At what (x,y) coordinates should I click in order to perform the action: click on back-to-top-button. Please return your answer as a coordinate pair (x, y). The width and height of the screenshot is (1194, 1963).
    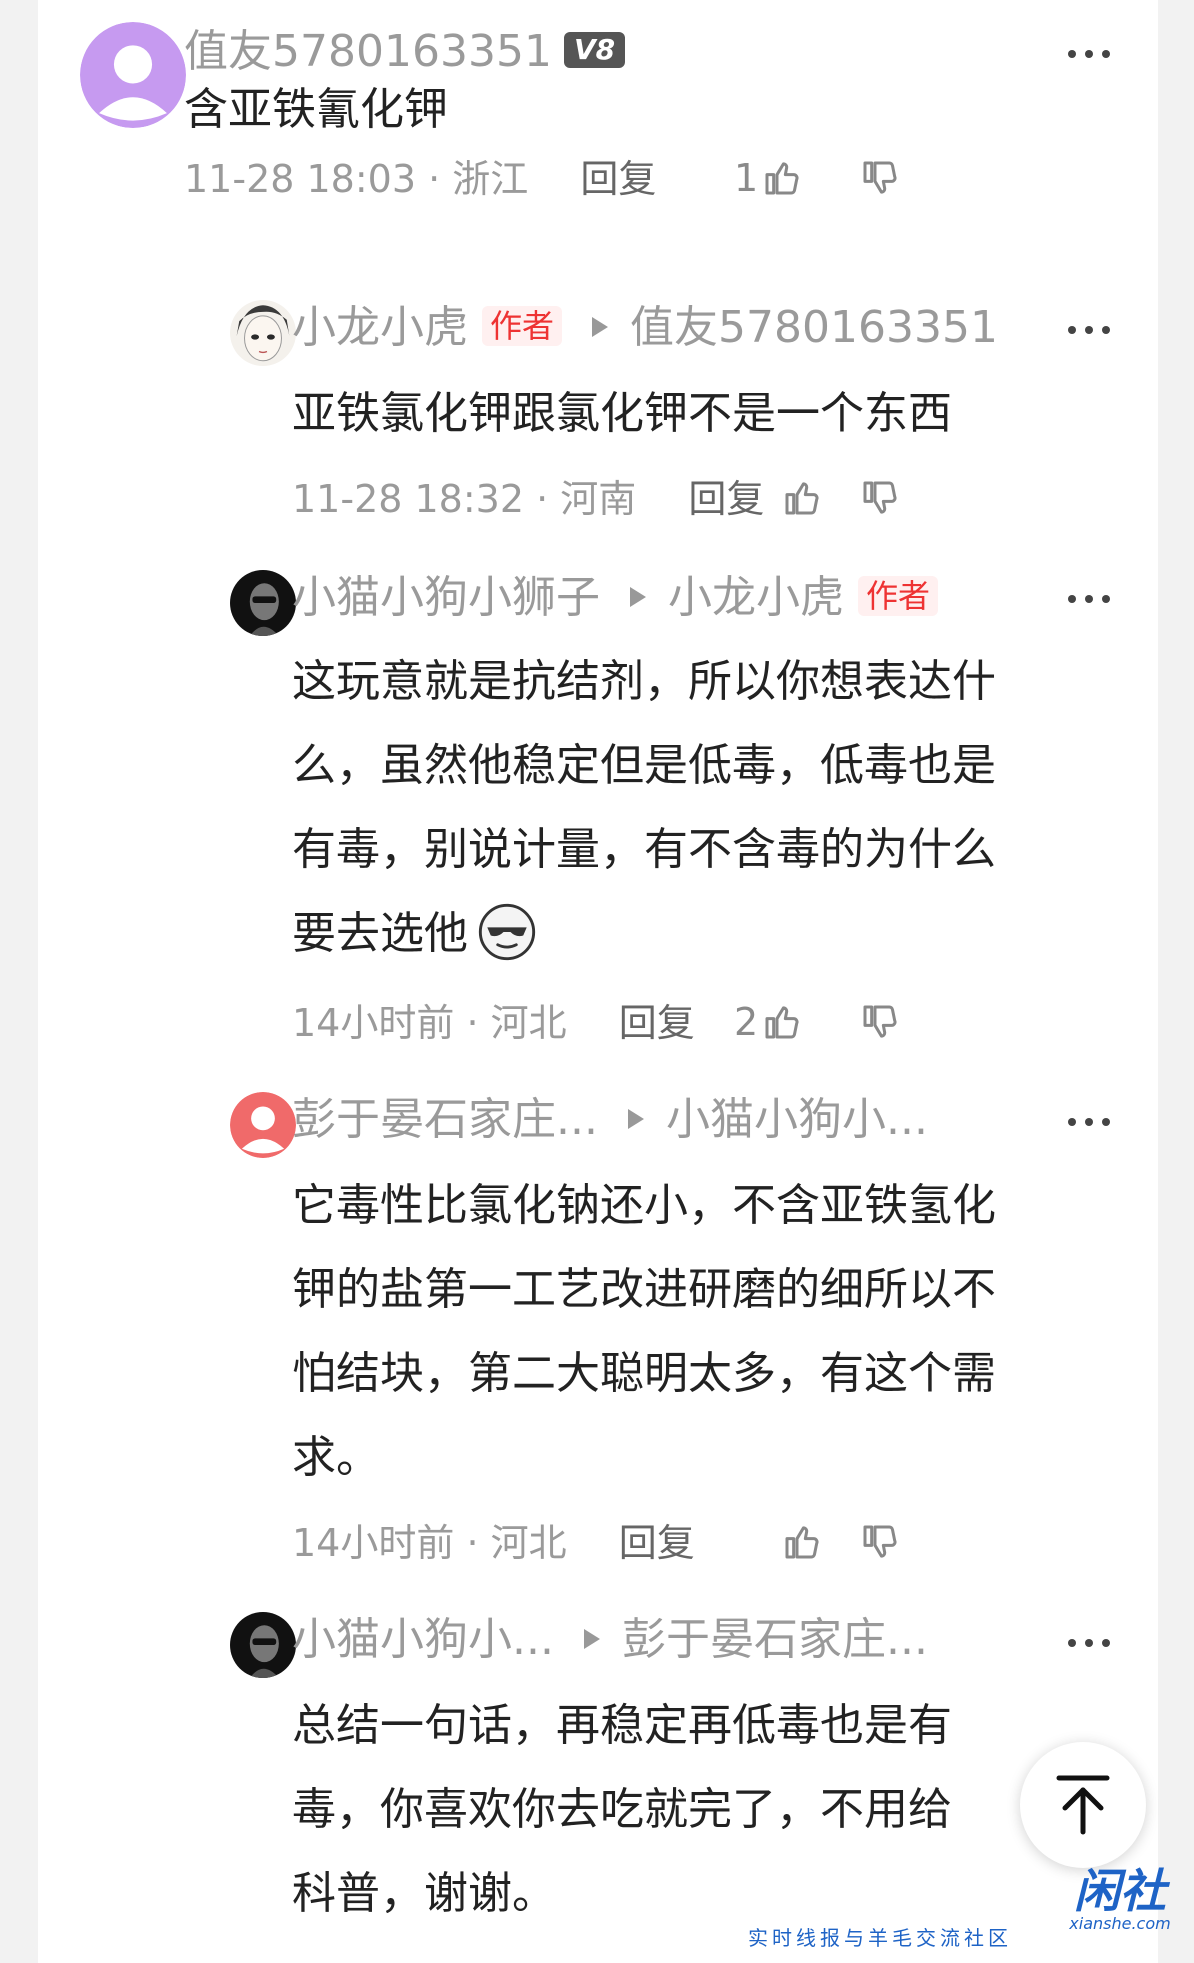
    Looking at the image, I should click on (1083, 1805).